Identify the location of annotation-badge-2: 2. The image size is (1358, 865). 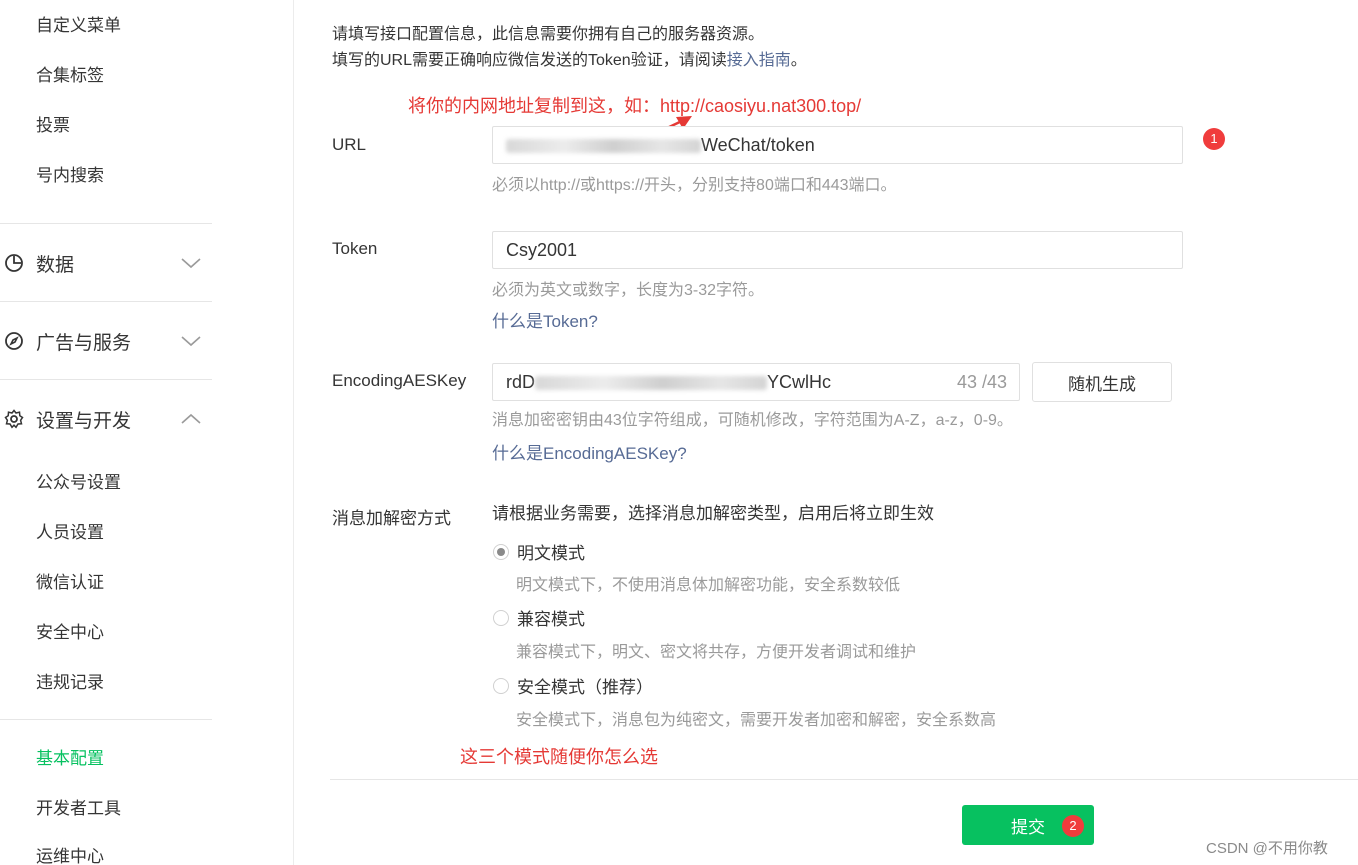
(1073, 826).